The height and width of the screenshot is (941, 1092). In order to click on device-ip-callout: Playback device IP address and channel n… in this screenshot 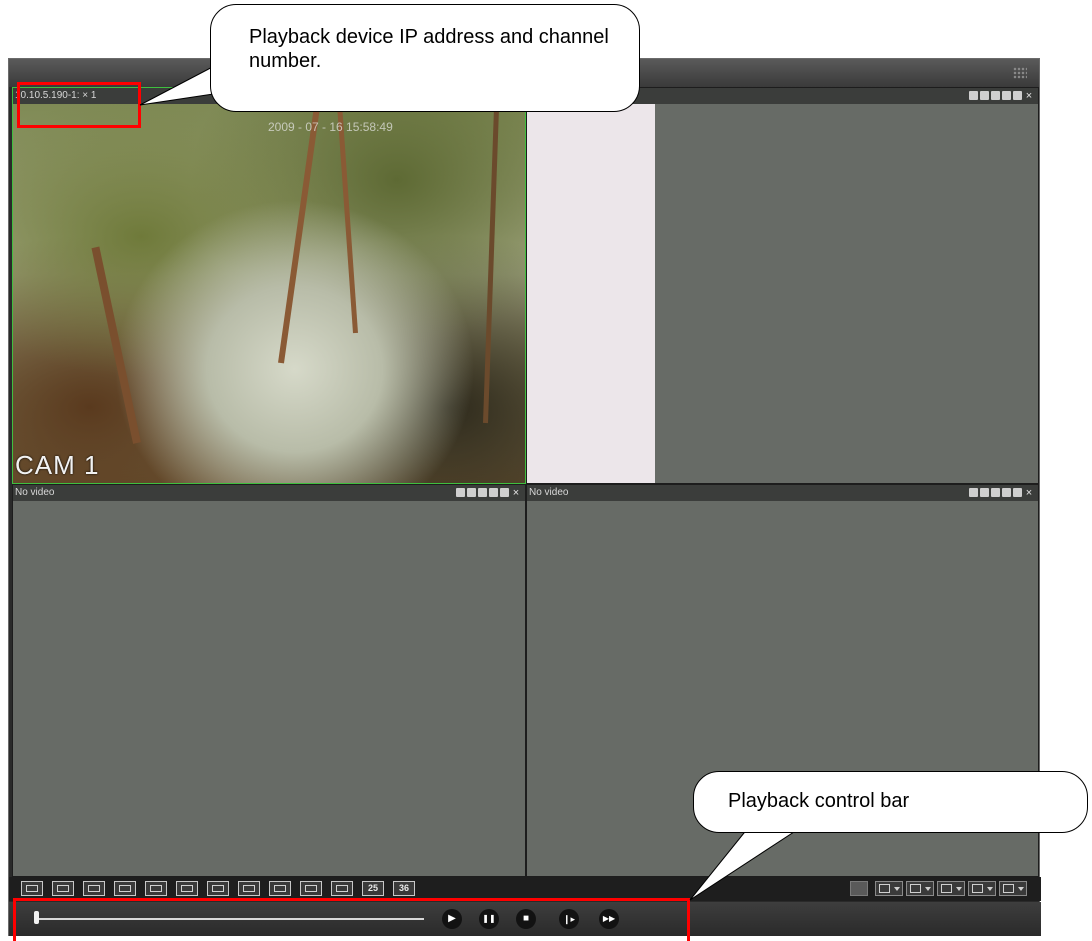, I will do `click(425, 58)`.